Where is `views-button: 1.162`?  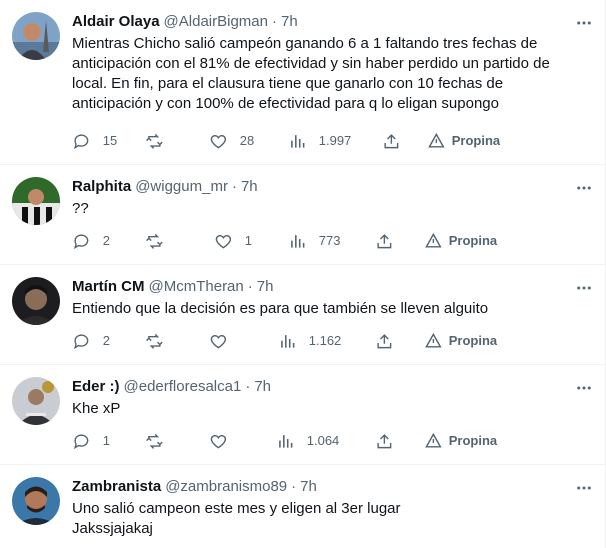 views-button: 1.162 is located at coordinates (309, 341).